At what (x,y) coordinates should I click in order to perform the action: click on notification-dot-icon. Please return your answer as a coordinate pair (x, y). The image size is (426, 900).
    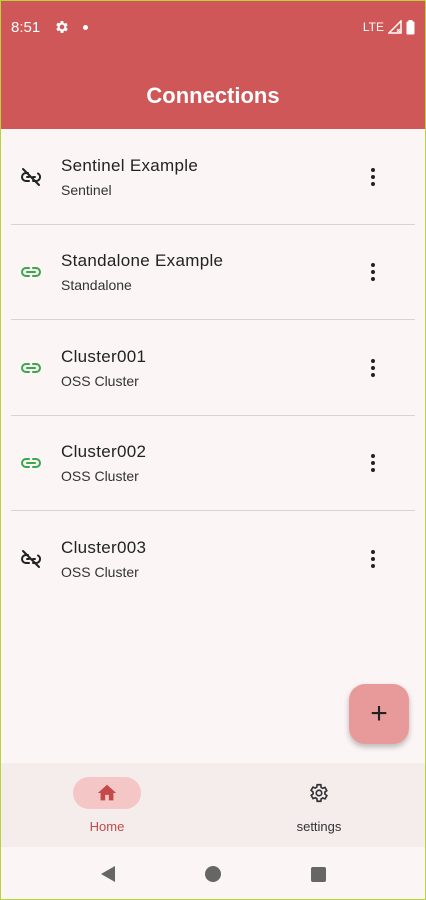
    Looking at the image, I should click on (86, 27).